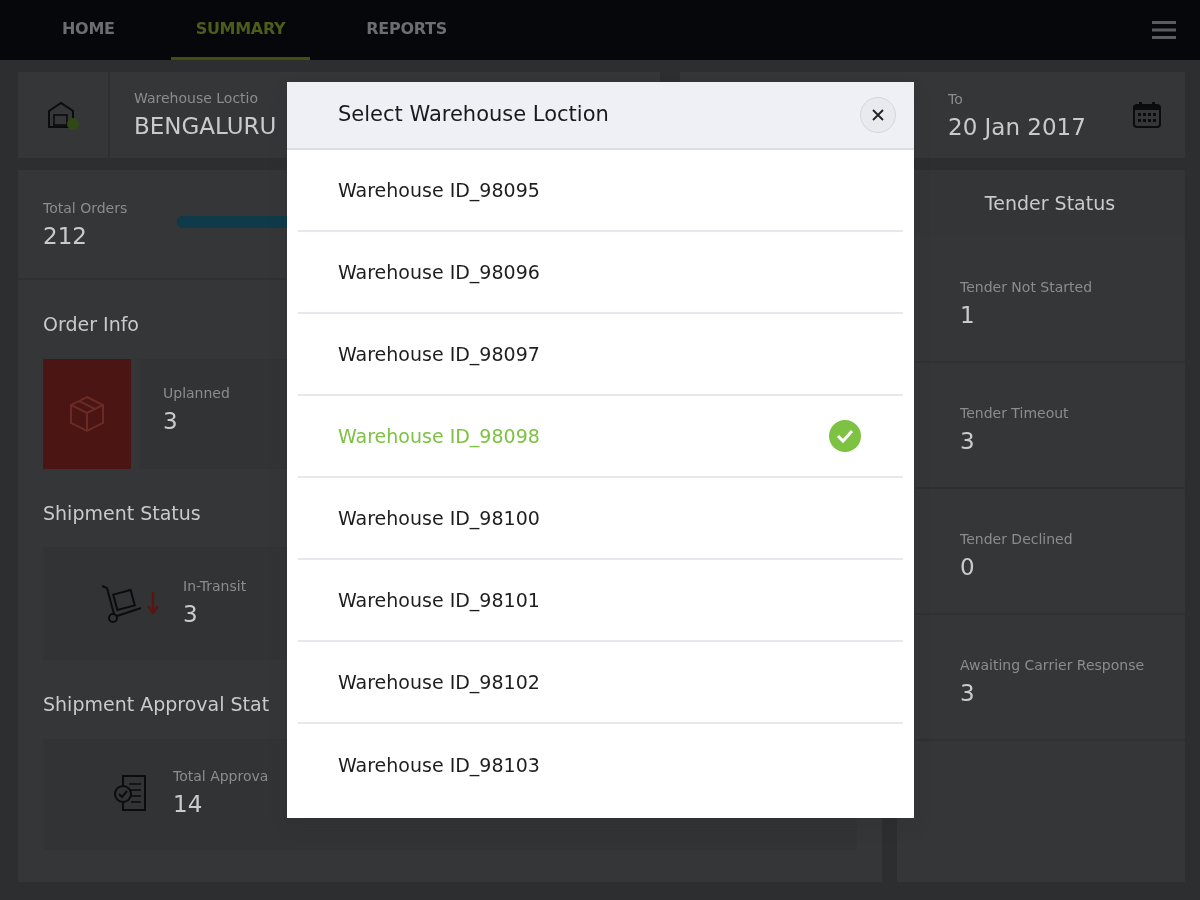  I want to click on dialog-title: Select Warehouse Loction, so click(473, 115).